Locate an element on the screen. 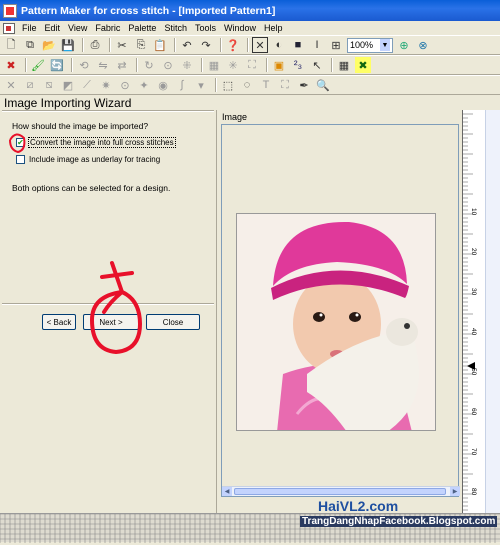 Image resolution: width=500 pixels, height=545 pixels. annotation-loop is located at coordinates (116, 322).